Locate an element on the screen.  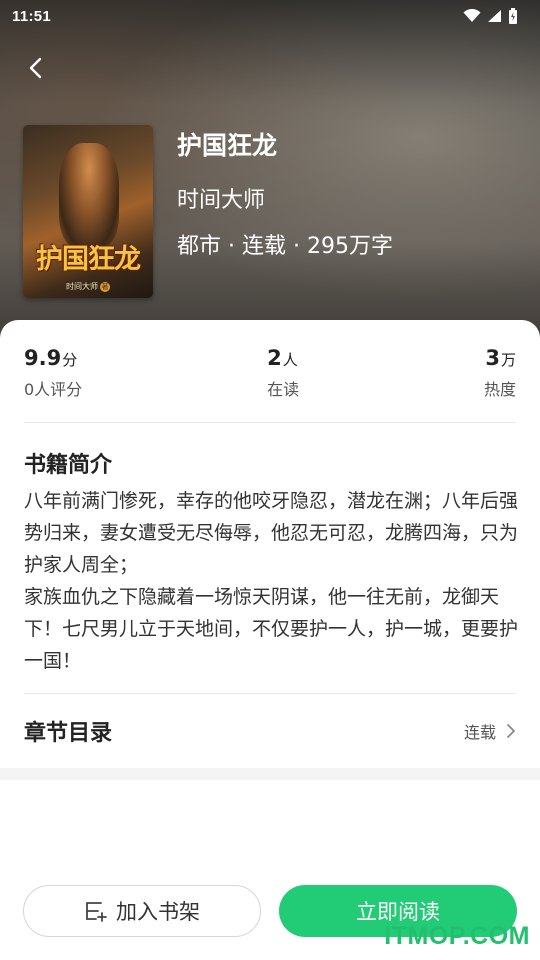
chevron-left-icon is located at coordinates (35, 68).